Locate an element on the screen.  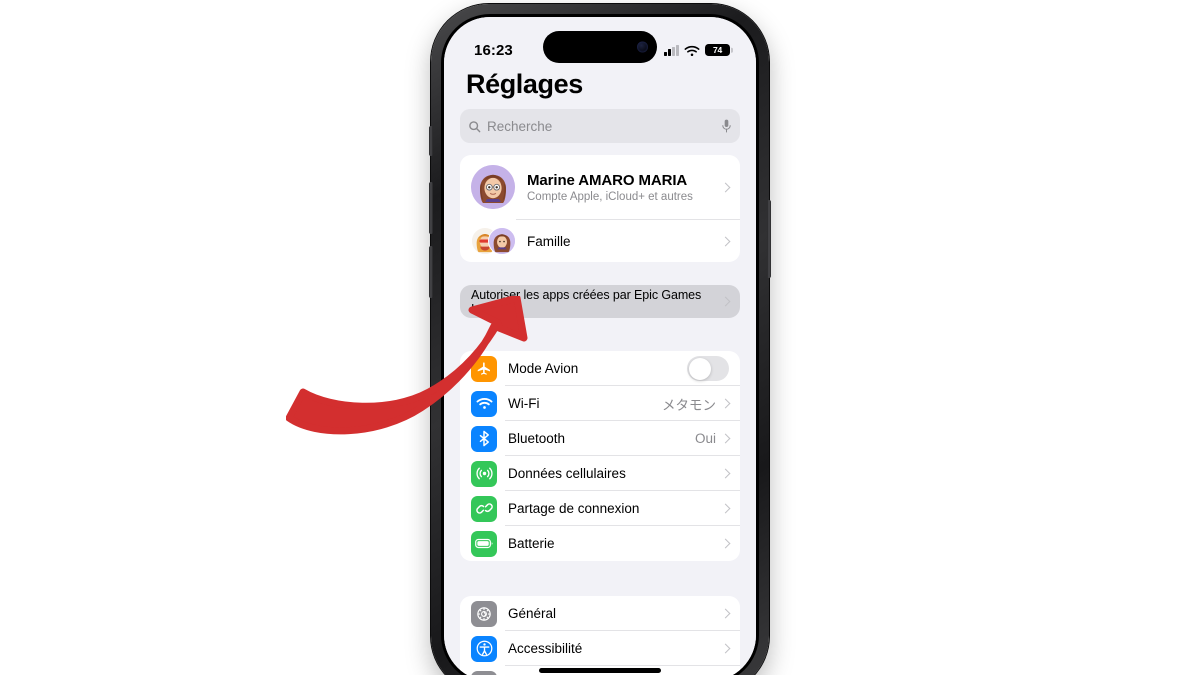
camera-icon is located at coordinates (484, 672).